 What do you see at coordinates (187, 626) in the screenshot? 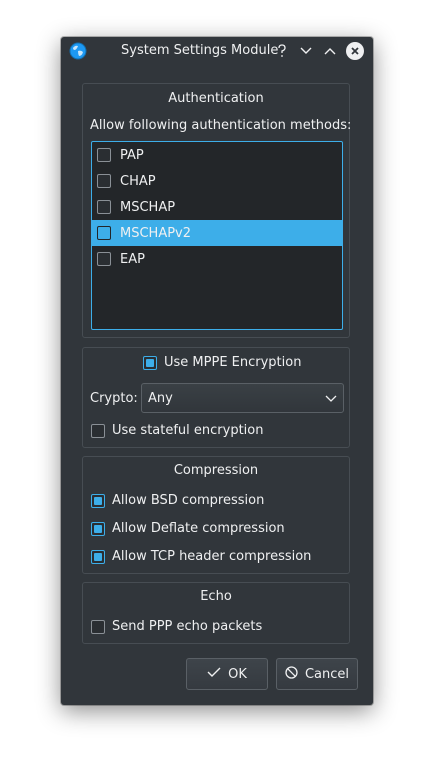
I see `ppp-echo-label: Send PPP echo packets` at bounding box center [187, 626].